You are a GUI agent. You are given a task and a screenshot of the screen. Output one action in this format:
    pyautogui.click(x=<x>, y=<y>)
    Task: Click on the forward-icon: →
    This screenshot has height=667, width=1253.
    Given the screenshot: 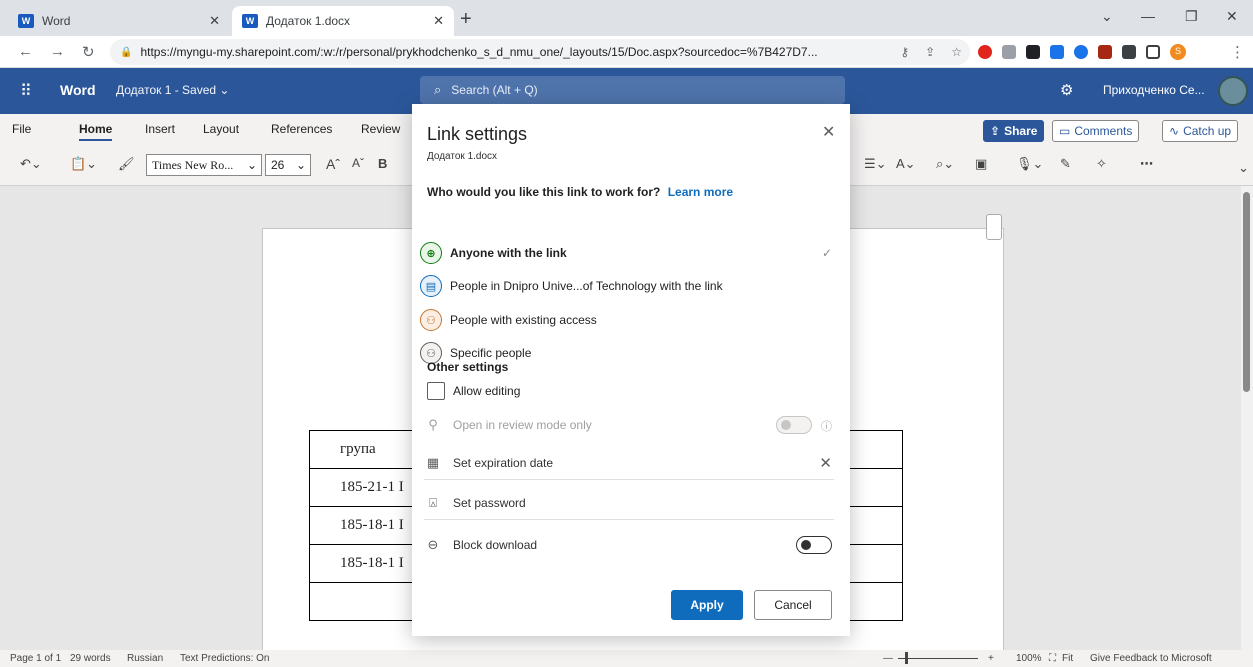 What is the action you would take?
    pyautogui.click(x=57, y=51)
    